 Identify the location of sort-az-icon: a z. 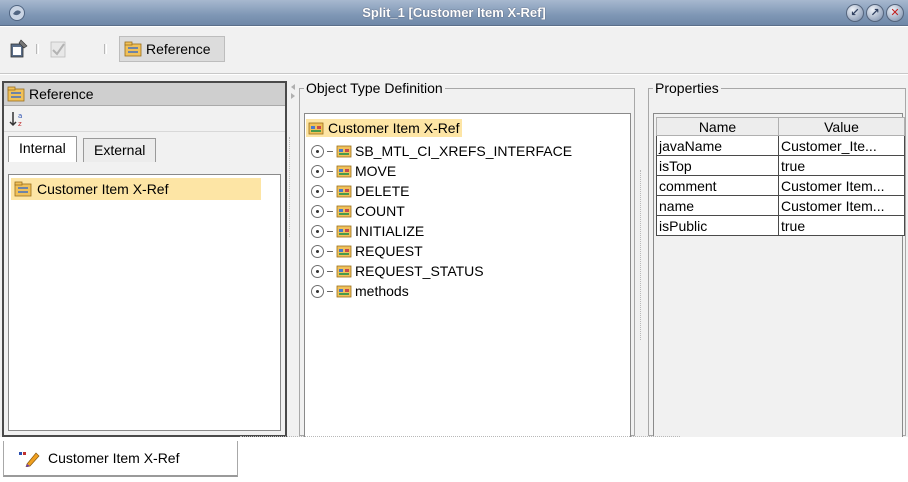
(18, 119).